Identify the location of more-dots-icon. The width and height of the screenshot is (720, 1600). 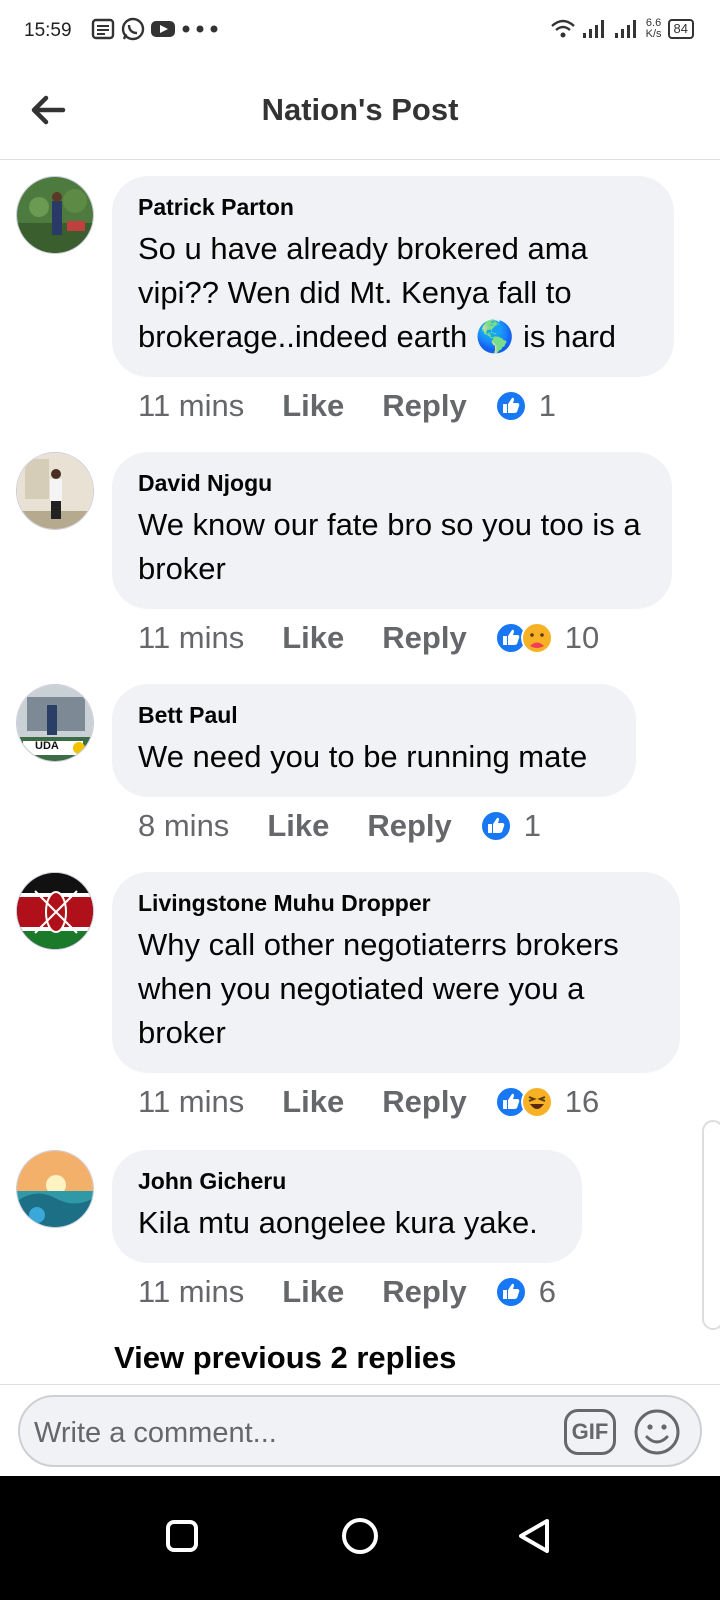
(200, 29).